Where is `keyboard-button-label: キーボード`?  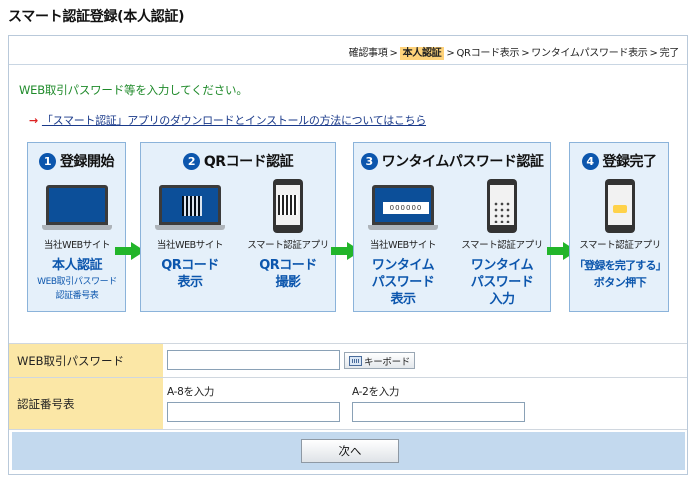 keyboard-button-label: キーボード is located at coordinates (387, 362).